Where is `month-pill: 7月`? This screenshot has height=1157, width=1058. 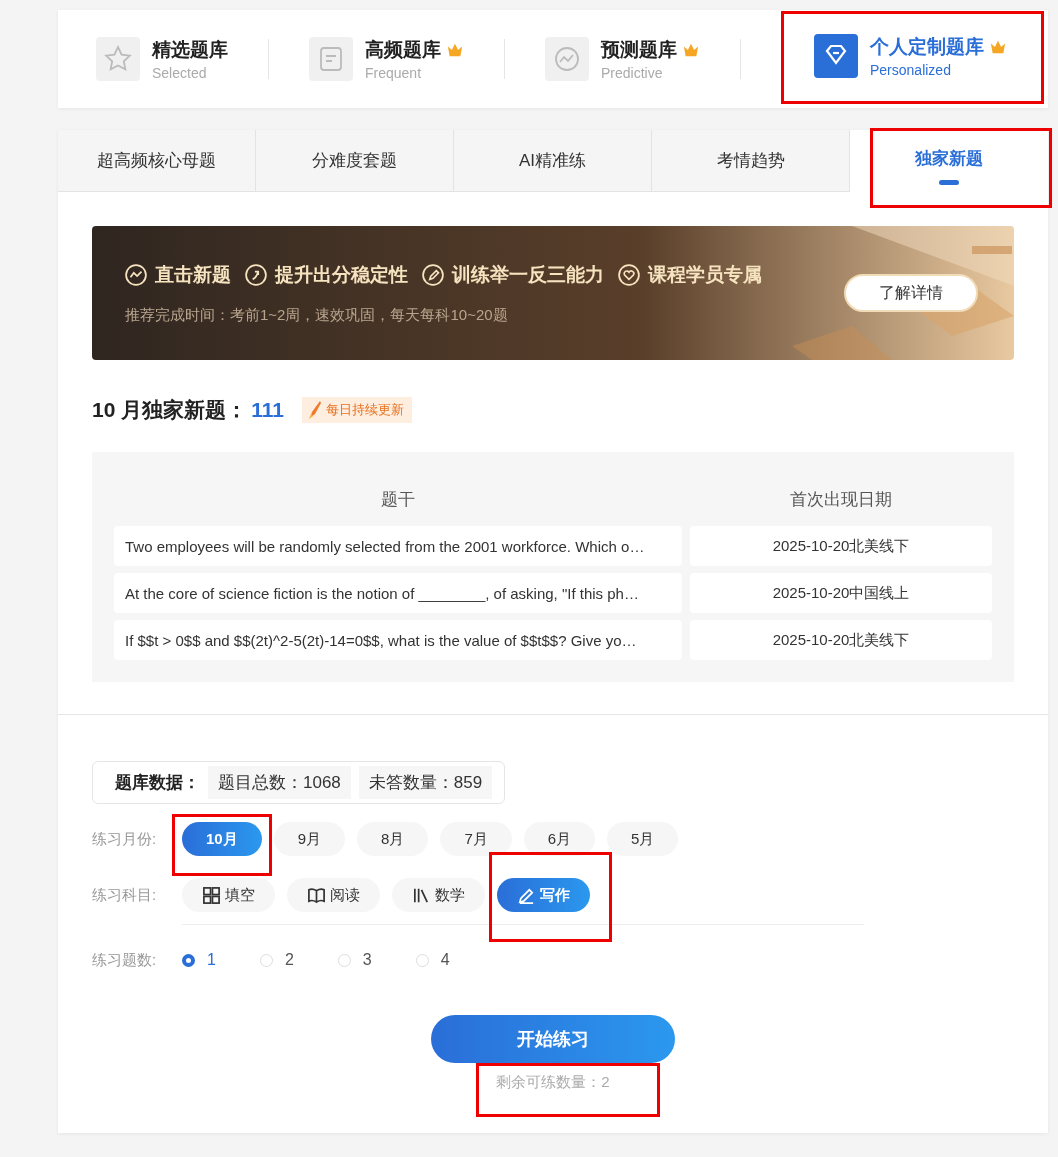 month-pill: 7月 is located at coordinates (476, 839).